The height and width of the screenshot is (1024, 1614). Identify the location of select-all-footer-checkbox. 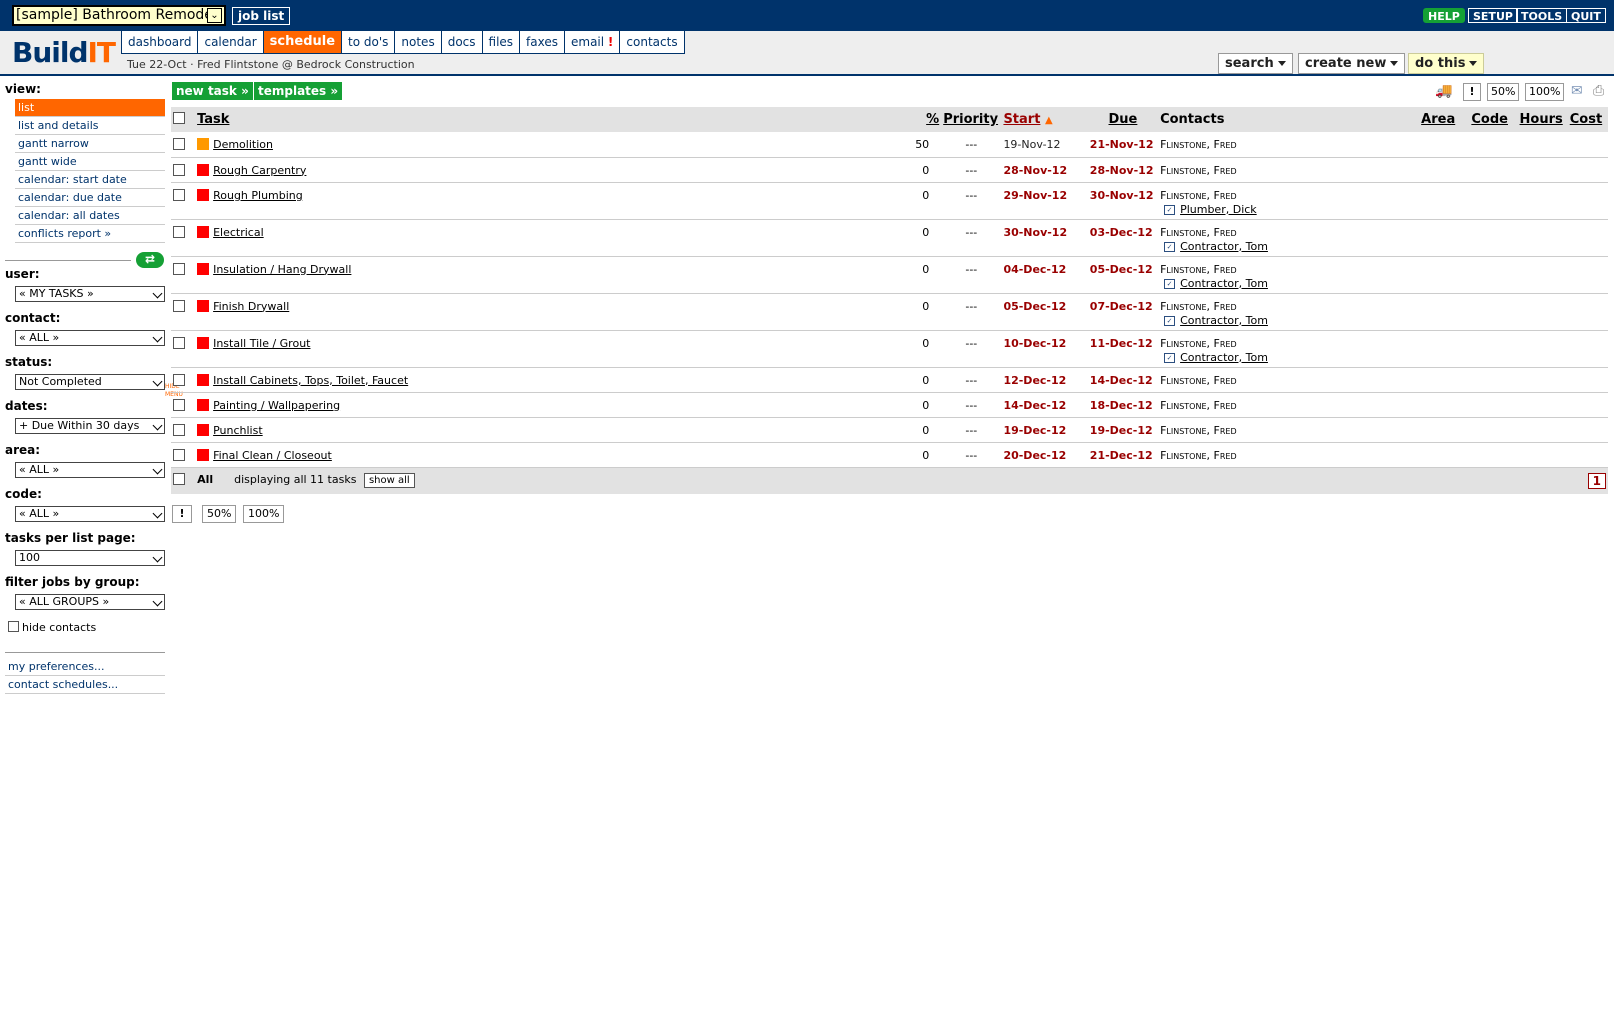
(179, 479).